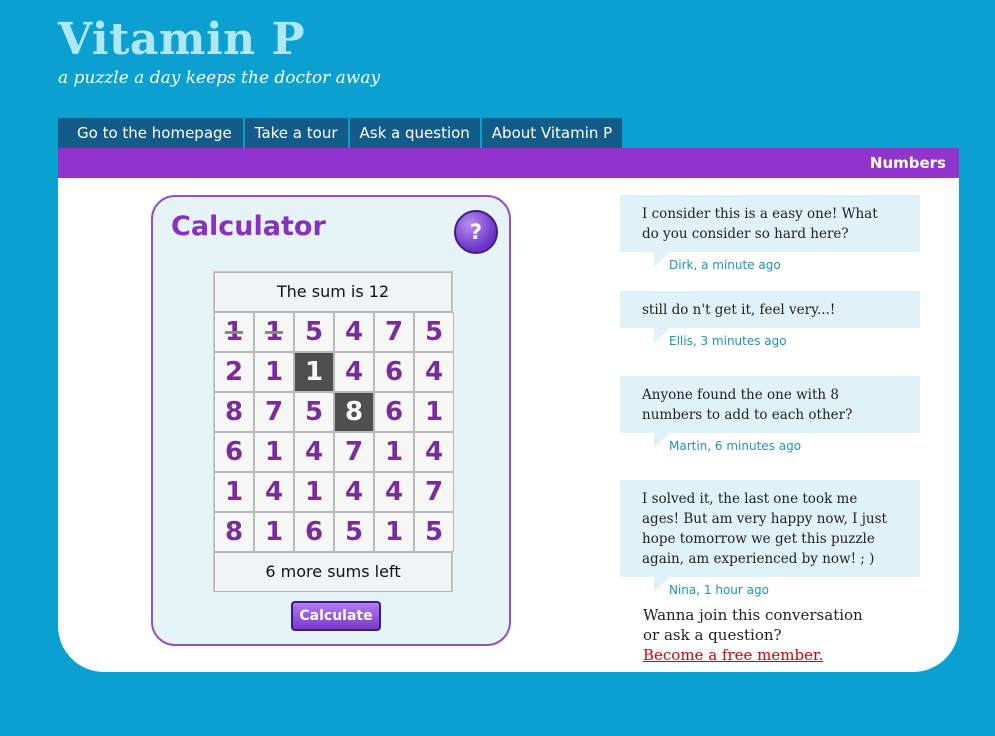  I want to click on sum-display: The sum is 12, so click(333, 292).